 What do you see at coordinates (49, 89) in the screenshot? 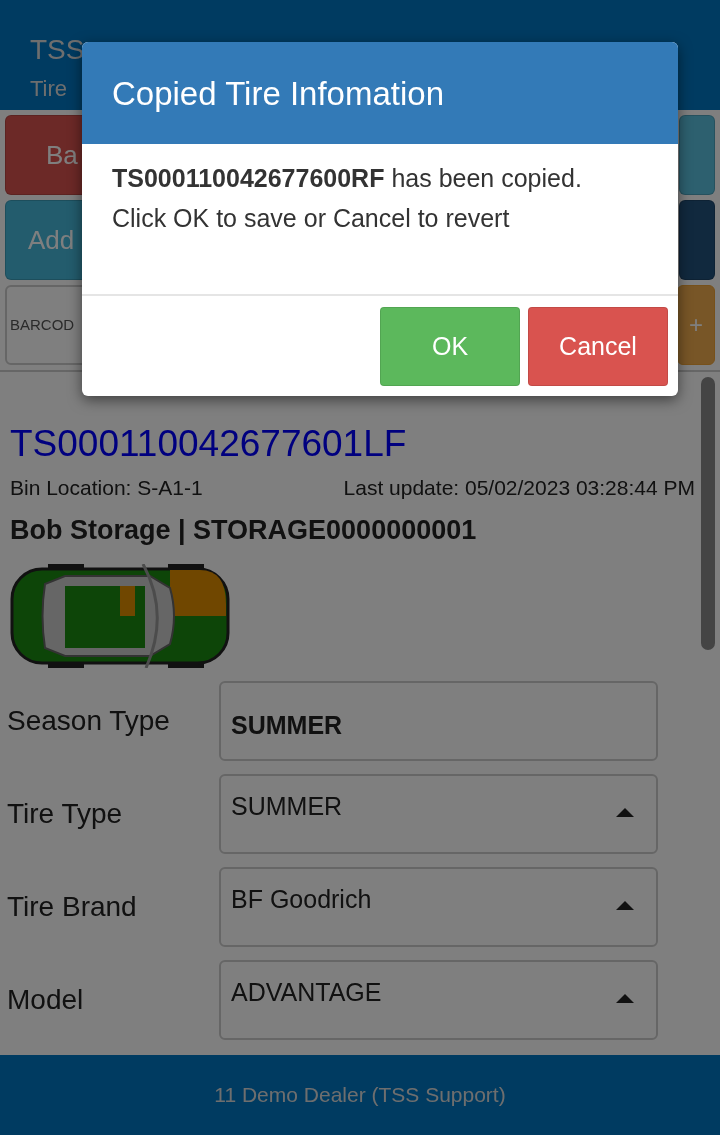
I see `app-subtitle: Tire` at bounding box center [49, 89].